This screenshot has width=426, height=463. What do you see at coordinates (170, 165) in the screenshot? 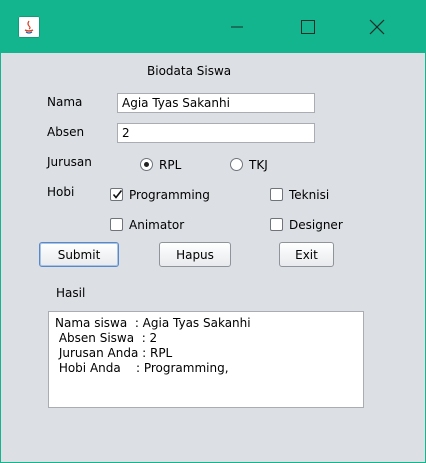
I see `radio-rpl-label: RPL` at bounding box center [170, 165].